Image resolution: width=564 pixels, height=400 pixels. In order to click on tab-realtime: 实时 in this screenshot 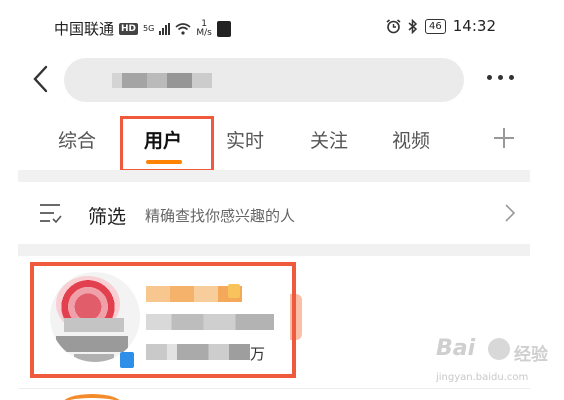, I will do `click(245, 139)`.